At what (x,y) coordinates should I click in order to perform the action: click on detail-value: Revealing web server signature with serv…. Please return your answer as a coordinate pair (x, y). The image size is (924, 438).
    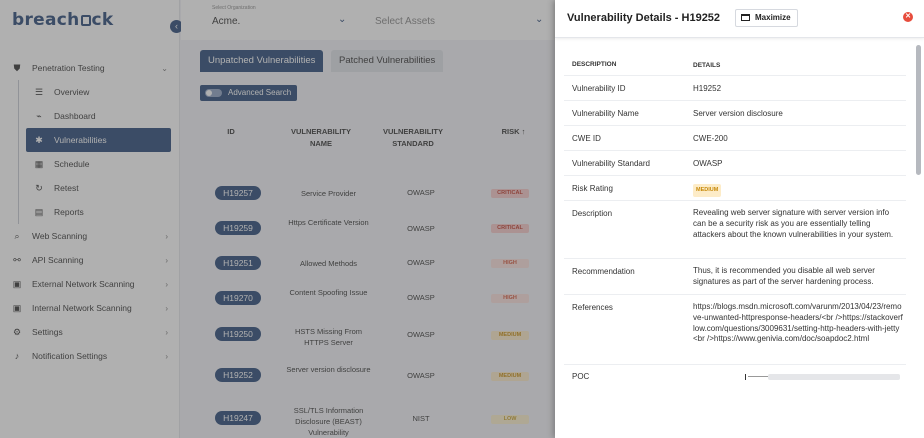
    Looking at the image, I should click on (793, 223).